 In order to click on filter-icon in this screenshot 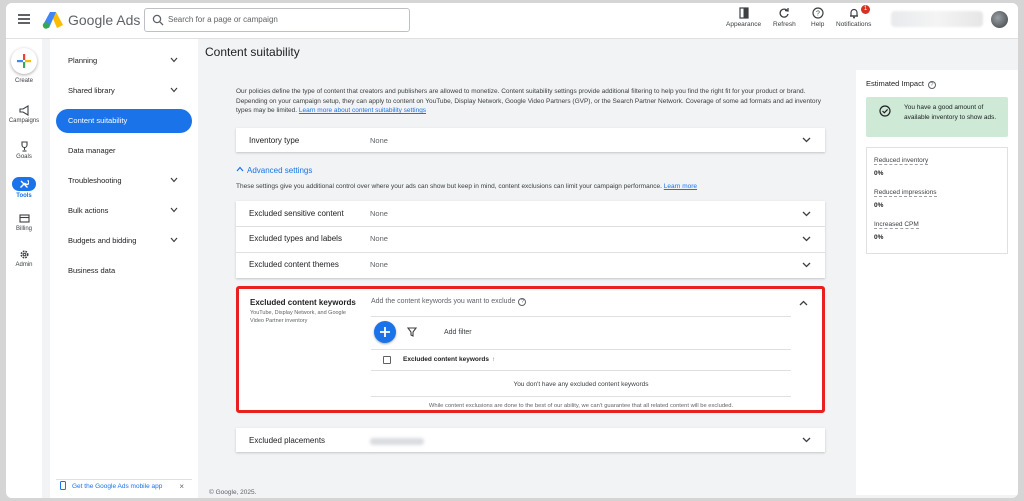, I will do `click(412, 332)`.